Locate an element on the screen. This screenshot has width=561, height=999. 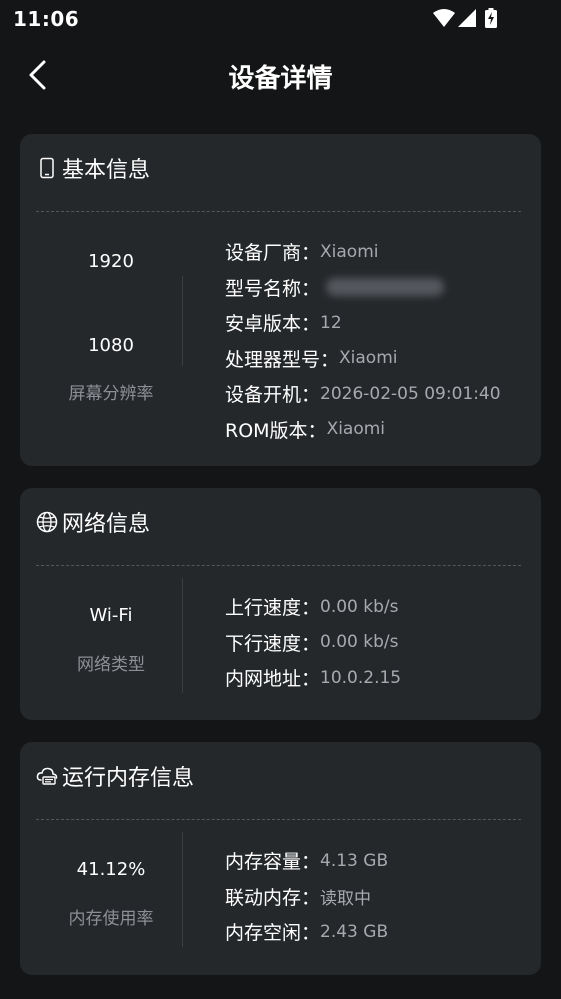
resolution-label: 屏幕分辨率 is located at coordinates (111, 394).